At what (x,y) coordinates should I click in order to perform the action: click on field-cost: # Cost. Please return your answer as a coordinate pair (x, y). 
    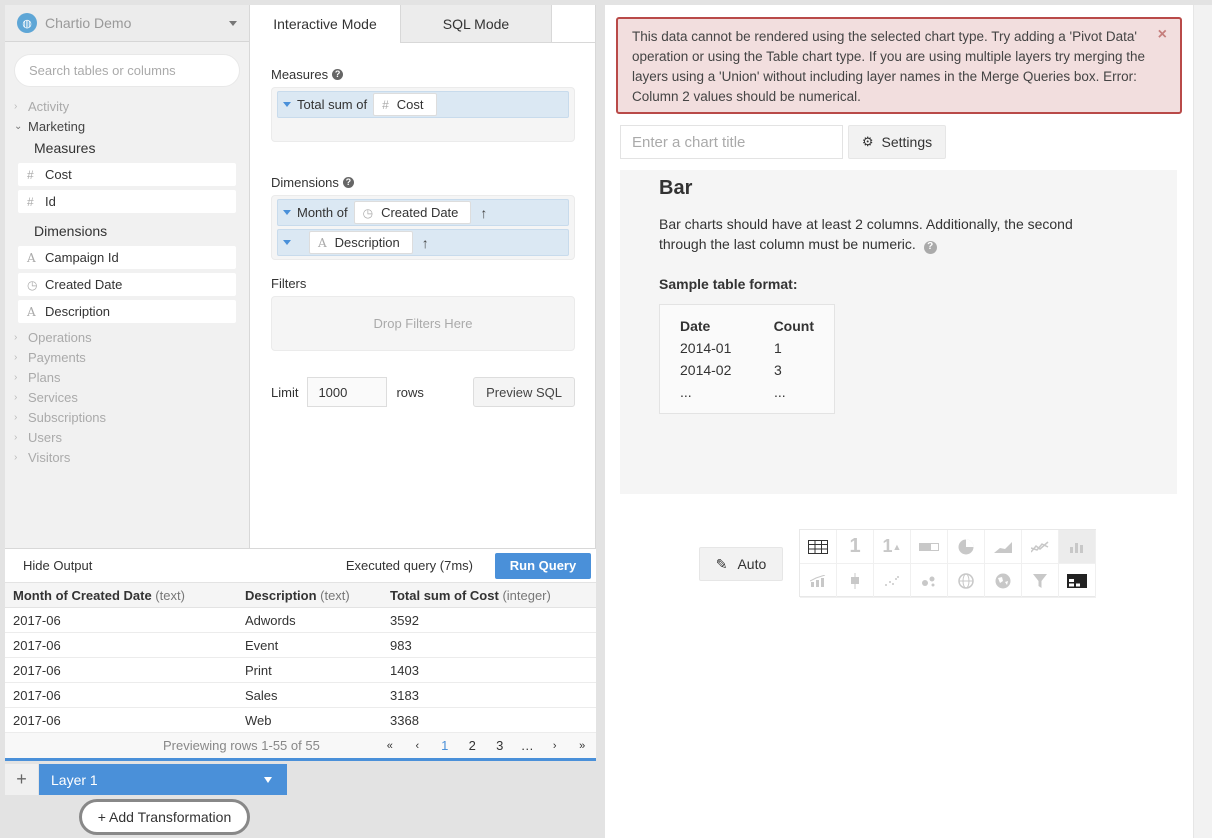
    Looking at the image, I should click on (127, 174).